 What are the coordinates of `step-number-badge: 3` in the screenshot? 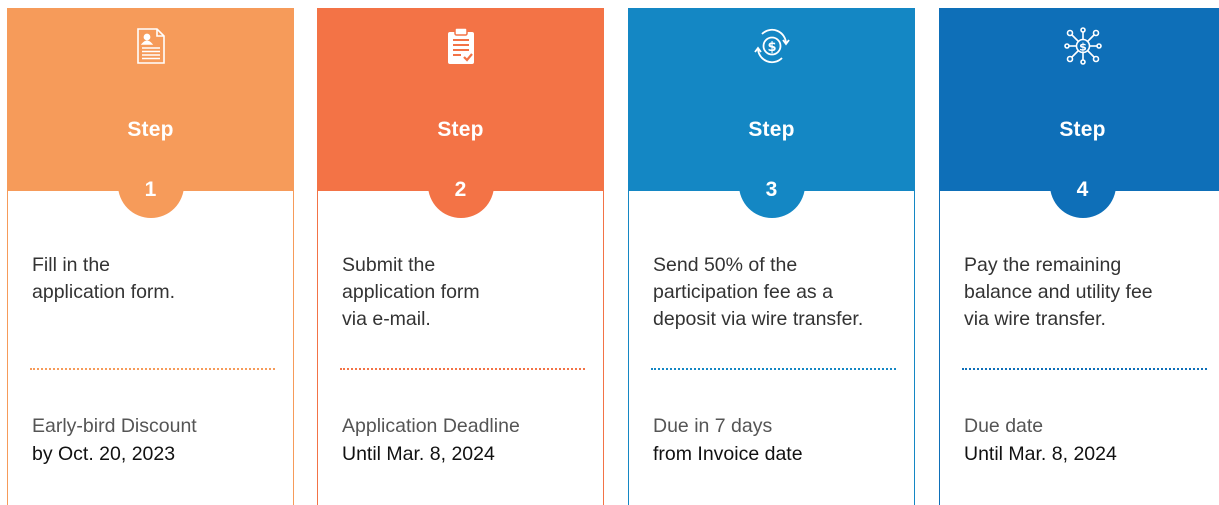 It's located at (771, 192).